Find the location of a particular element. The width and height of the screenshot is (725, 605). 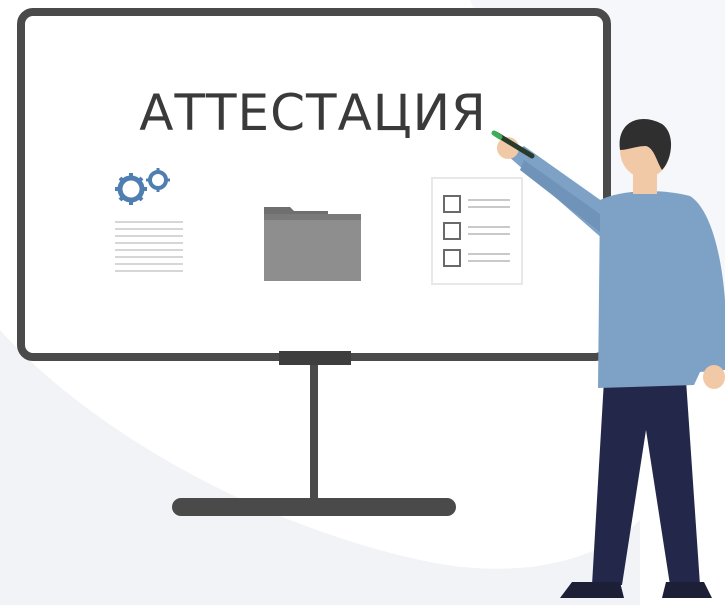

folder-icon is located at coordinates (312, 244).